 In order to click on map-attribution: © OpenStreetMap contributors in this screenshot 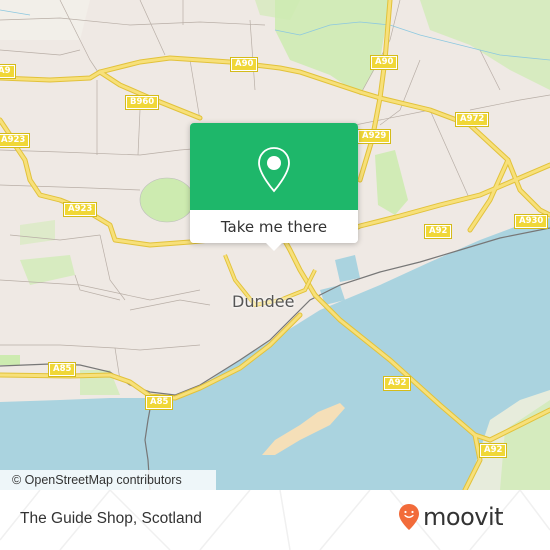, I will do `click(108, 480)`.